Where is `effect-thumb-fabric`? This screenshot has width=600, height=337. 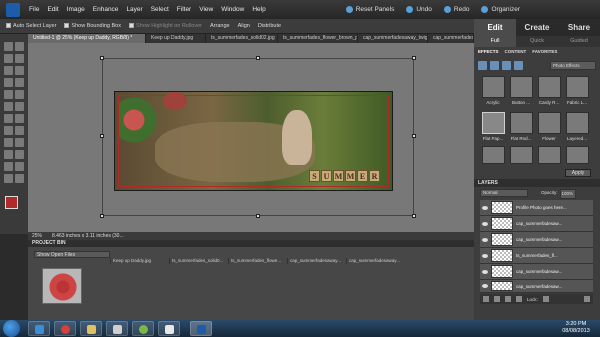
effect-thumb-fabric is located at coordinates (577, 87).